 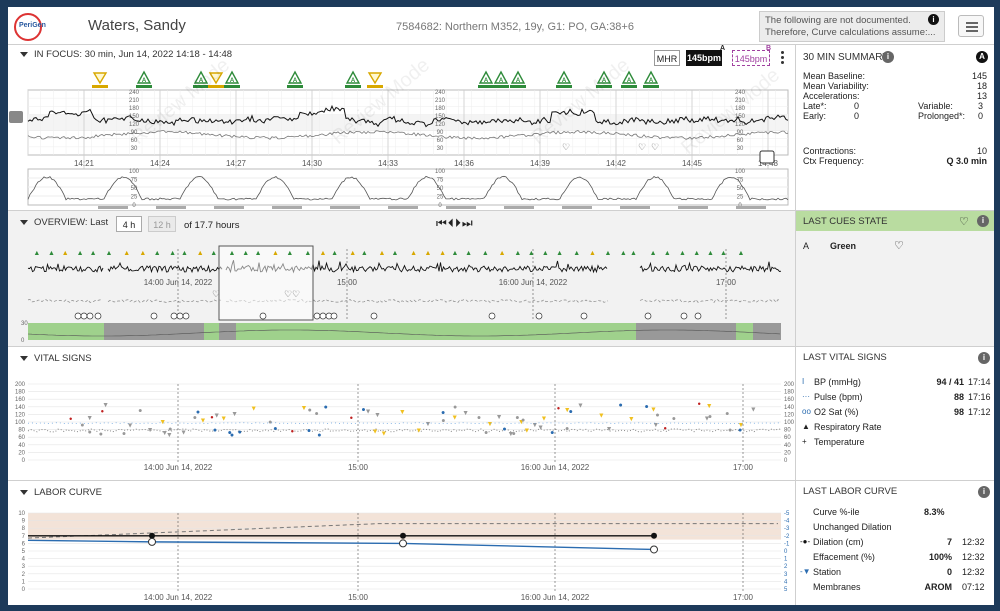 I want to click on vital-time: 17:14, so click(x=979, y=382).